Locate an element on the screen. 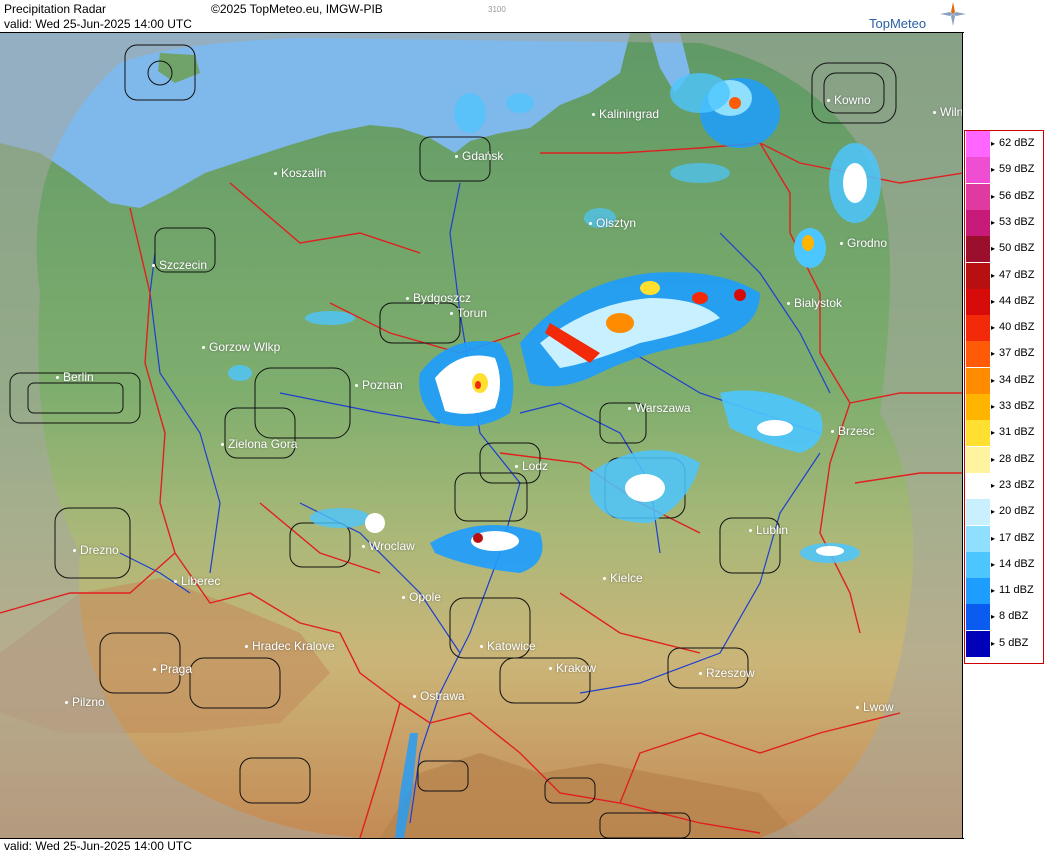  city-label-bialystok: Bialystok is located at coordinates (814, 303).